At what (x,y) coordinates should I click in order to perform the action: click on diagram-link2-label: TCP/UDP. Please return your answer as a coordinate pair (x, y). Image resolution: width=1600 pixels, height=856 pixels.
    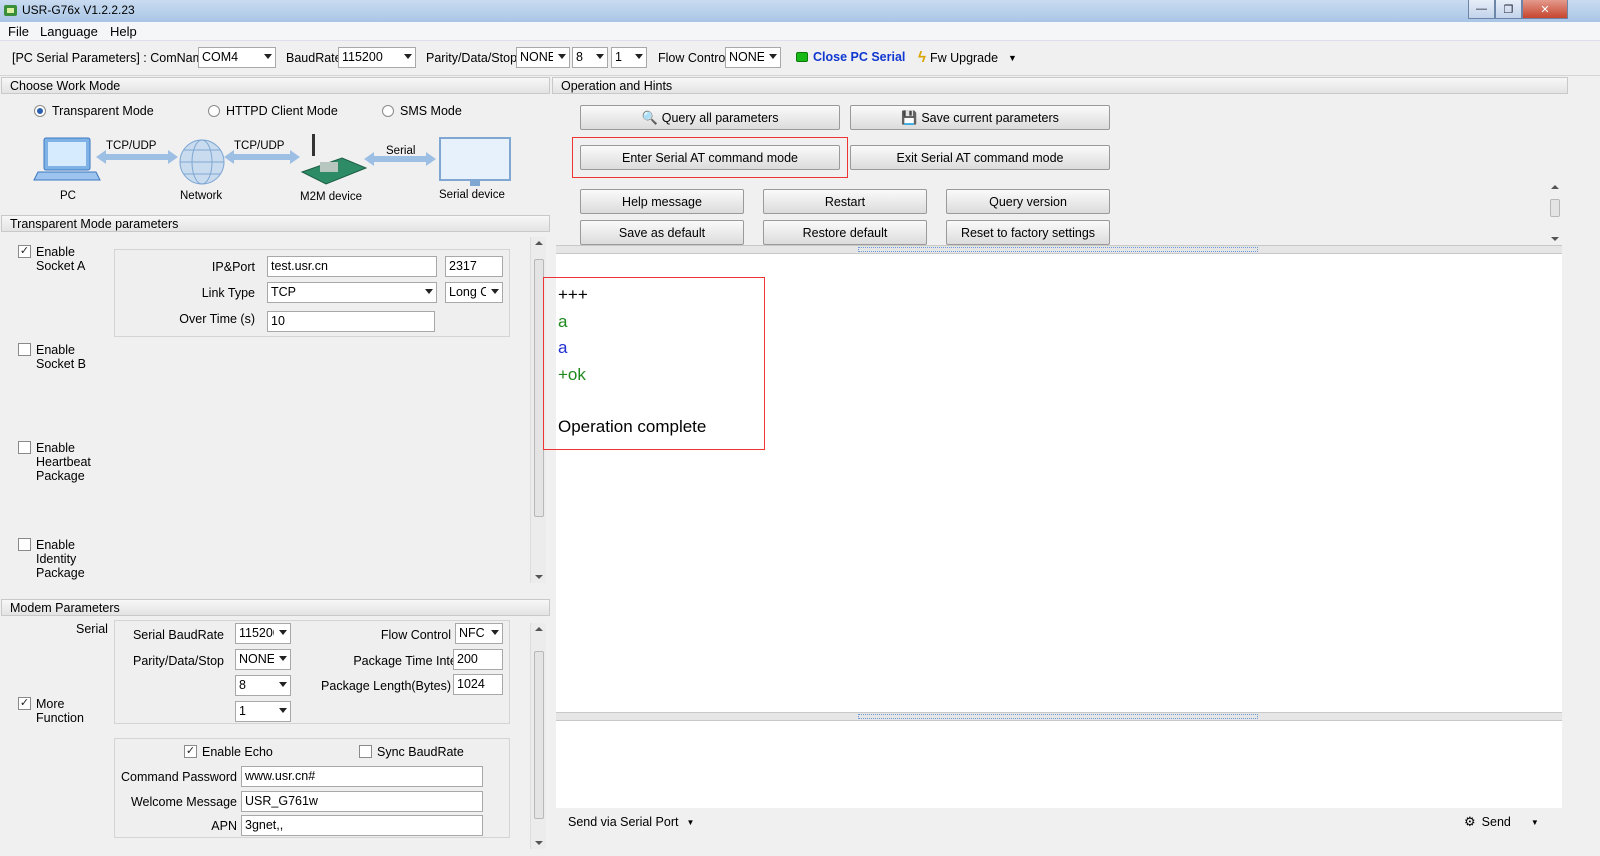
    Looking at the image, I should click on (259, 146).